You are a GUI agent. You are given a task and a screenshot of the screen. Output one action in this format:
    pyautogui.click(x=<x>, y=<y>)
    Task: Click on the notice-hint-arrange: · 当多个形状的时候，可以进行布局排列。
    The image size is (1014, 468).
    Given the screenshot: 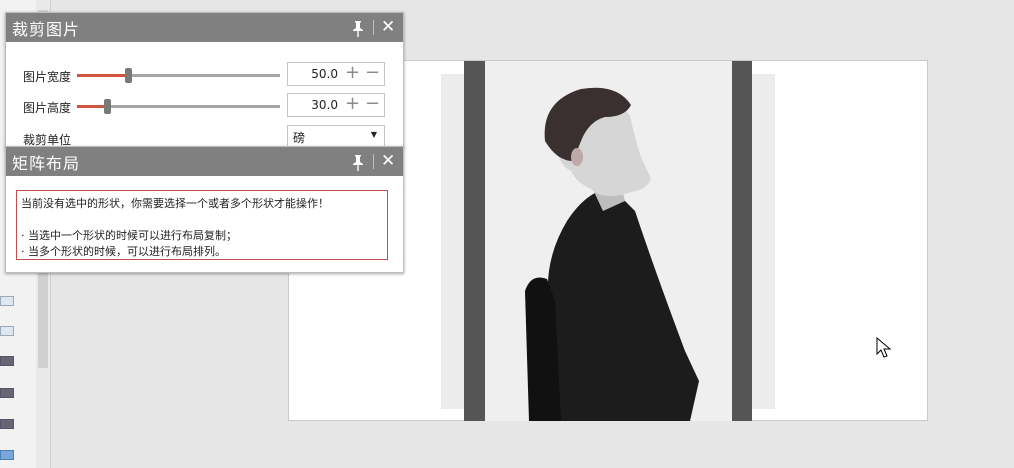 What is the action you would take?
    pyautogui.click(x=123, y=251)
    